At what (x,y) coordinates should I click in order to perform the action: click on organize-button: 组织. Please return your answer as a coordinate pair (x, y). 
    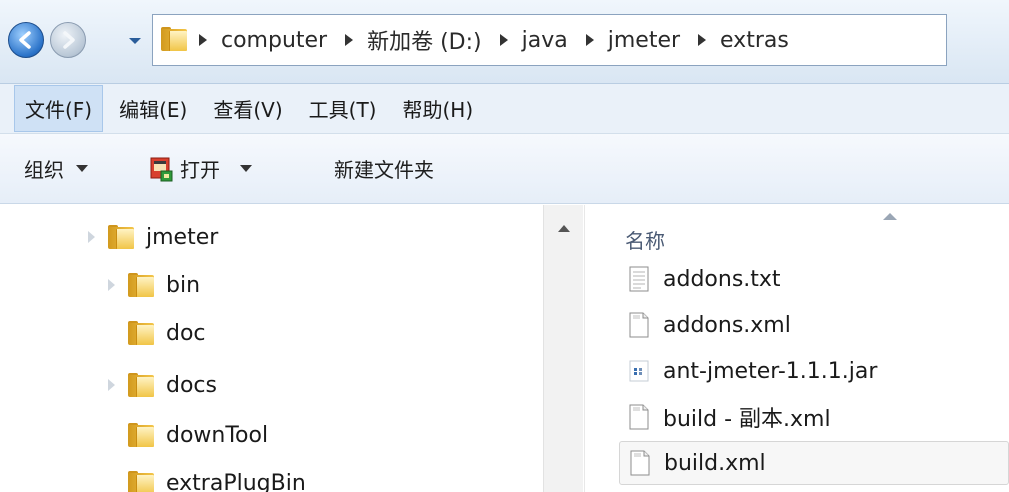
    Looking at the image, I should click on (56, 169).